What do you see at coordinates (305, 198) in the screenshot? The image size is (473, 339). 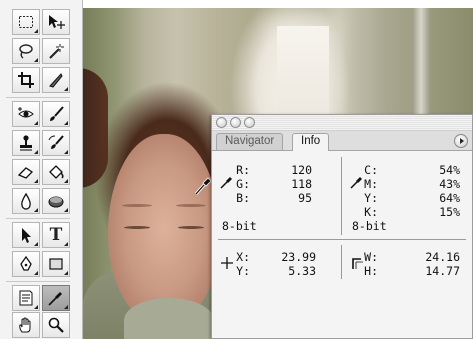 I see `rgb-b-value: 95` at bounding box center [305, 198].